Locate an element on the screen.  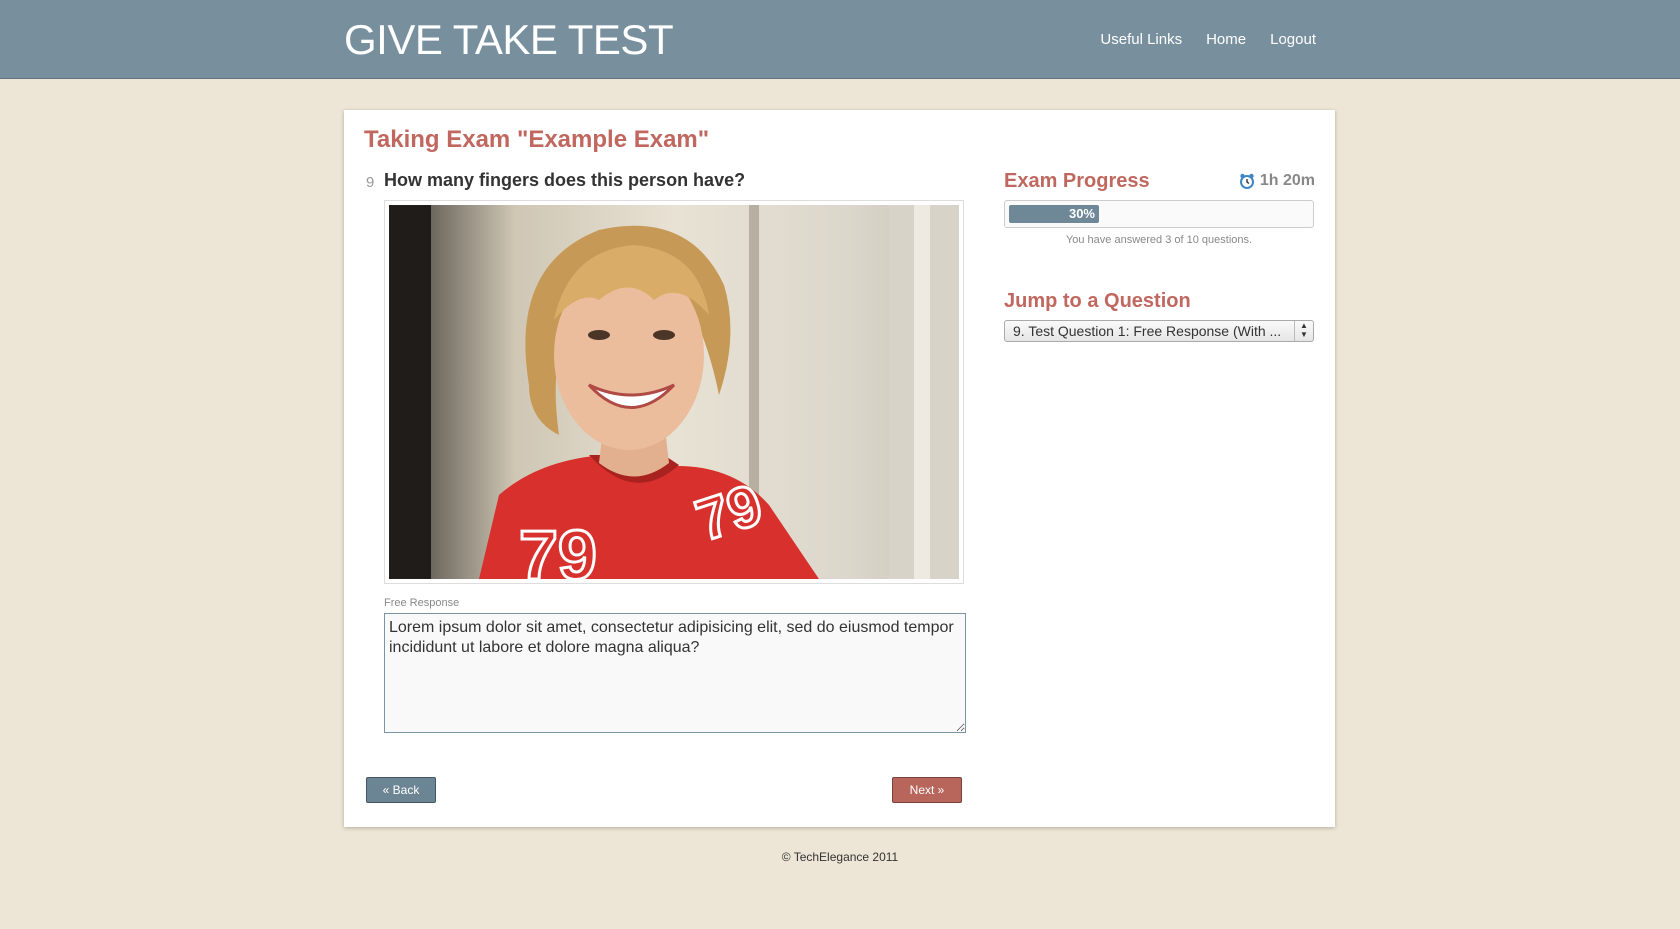
question-image: 79 79 is located at coordinates (674, 392).